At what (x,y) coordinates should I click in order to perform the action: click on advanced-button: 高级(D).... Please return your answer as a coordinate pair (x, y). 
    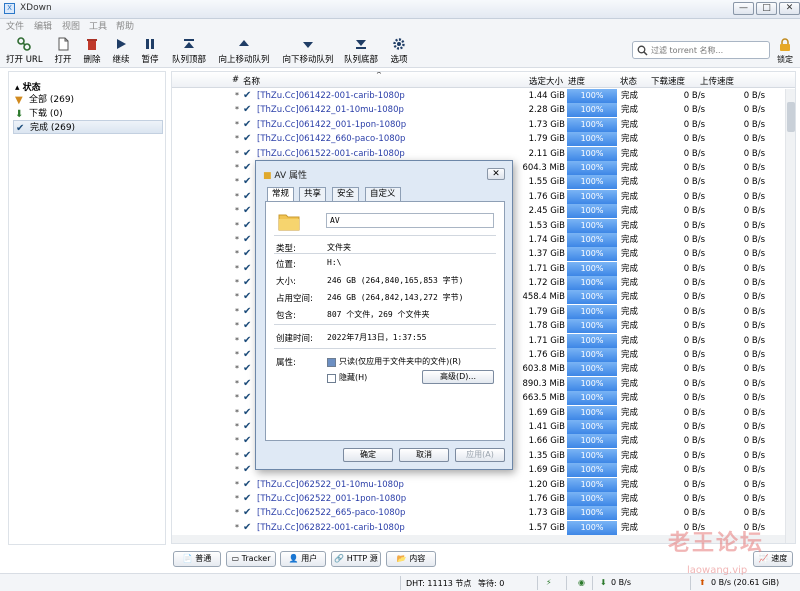
    Looking at the image, I should click on (458, 377).